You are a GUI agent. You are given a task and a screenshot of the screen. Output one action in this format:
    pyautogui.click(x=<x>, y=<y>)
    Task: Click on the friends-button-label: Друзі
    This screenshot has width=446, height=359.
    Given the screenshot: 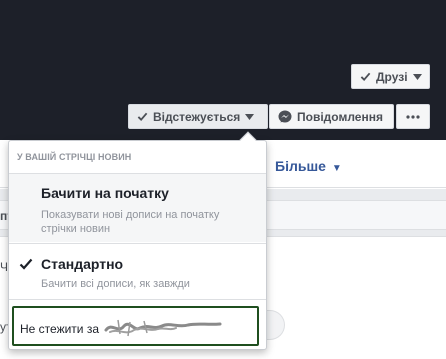 What is the action you would take?
    pyautogui.click(x=392, y=76)
    